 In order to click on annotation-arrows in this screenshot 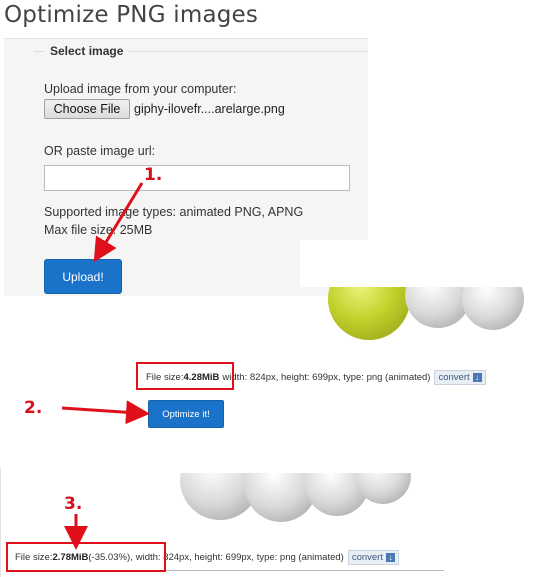, I will do `click(105, 366)`.